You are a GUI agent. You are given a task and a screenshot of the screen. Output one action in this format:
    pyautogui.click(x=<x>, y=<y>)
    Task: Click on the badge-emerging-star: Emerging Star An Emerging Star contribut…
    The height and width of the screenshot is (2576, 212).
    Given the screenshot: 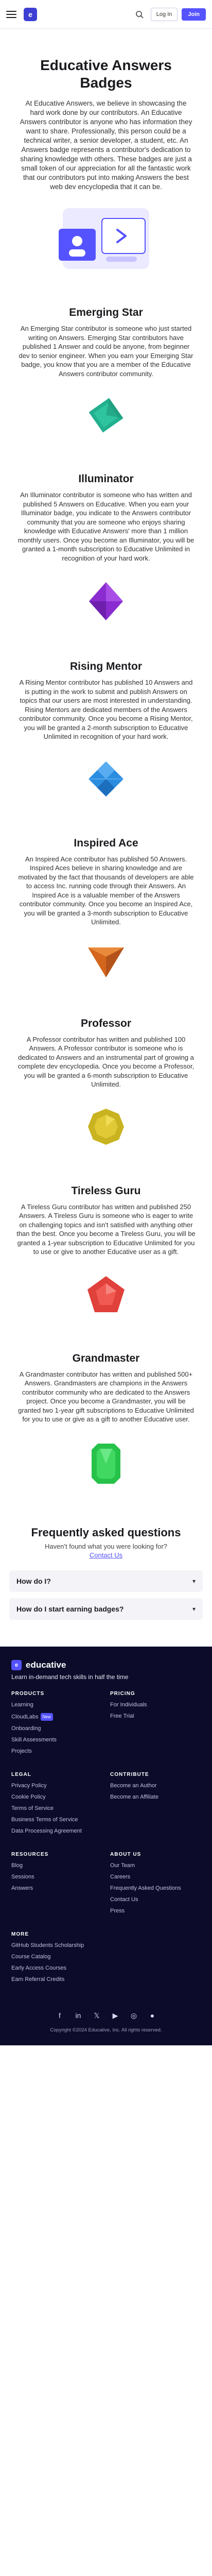 What is the action you would take?
    pyautogui.click(x=106, y=371)
    